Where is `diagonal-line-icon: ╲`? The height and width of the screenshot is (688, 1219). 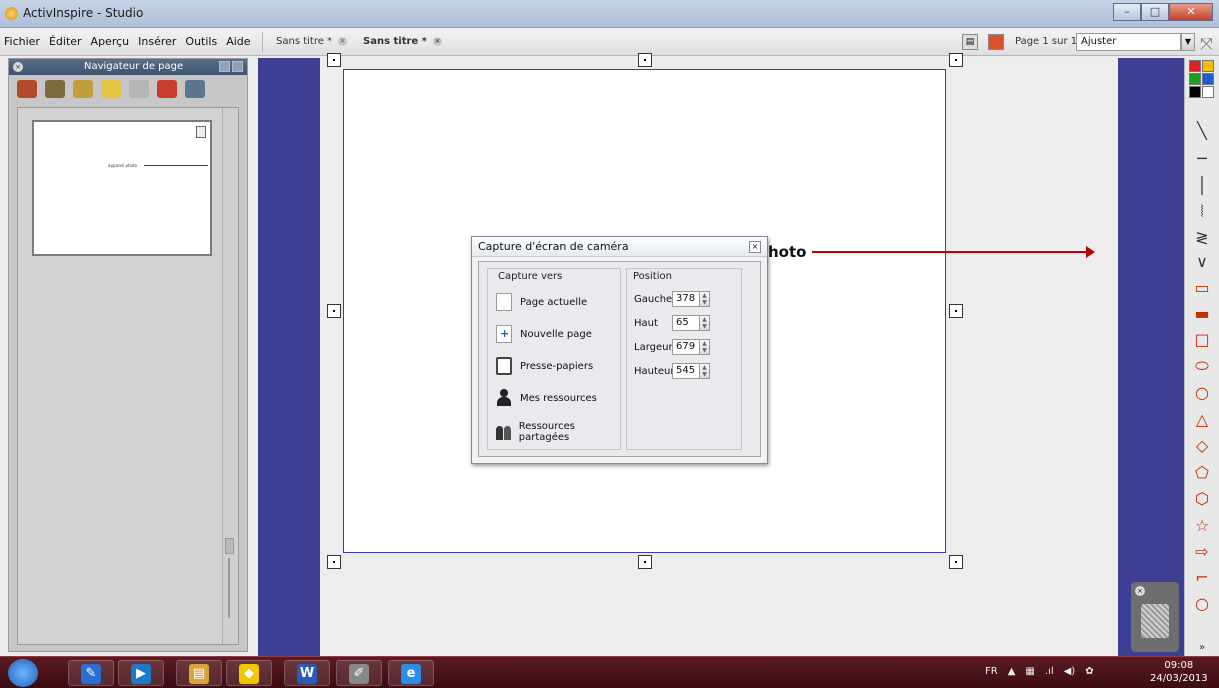
diagonal-line-icon: ╲ is located at coordinates (1202, 131).